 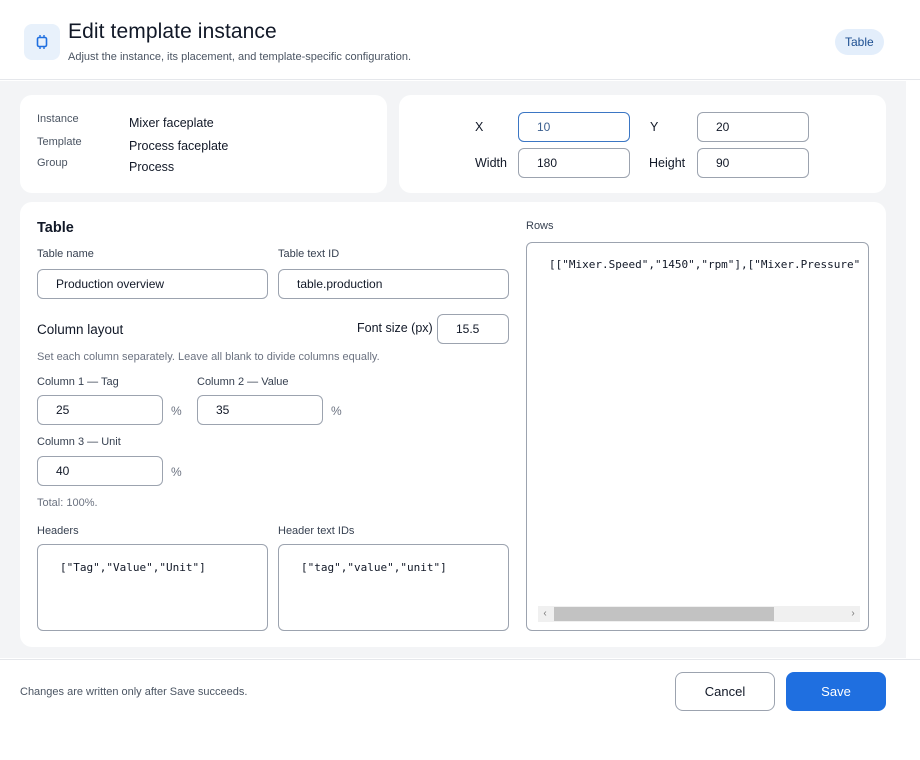 I want to click on group-value: Process, so click(x=152, y=167).